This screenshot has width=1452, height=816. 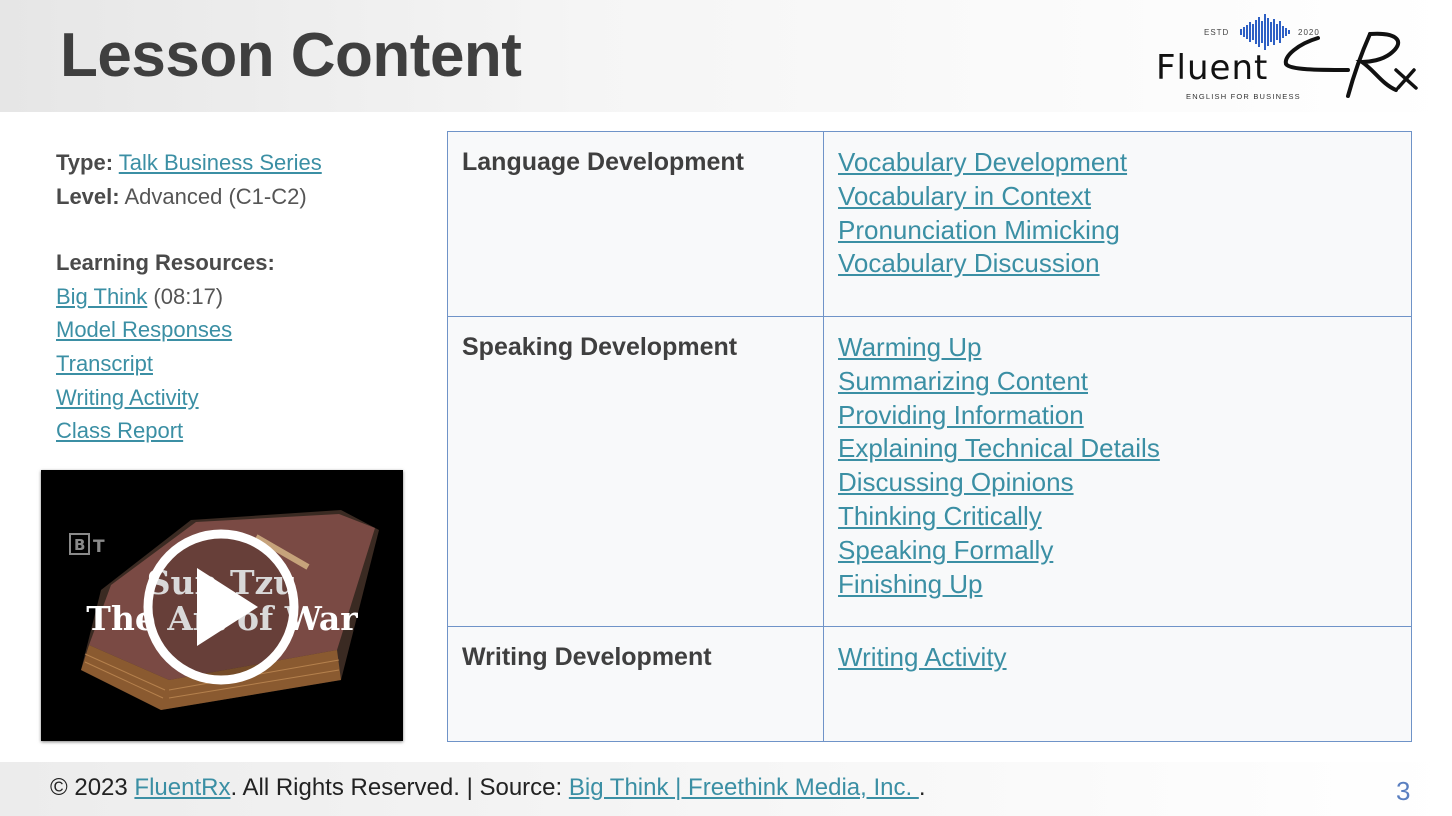 I want to click on logo-tagline: ENGLISH FOR BUSINESS, so click(x=1243, y=96).